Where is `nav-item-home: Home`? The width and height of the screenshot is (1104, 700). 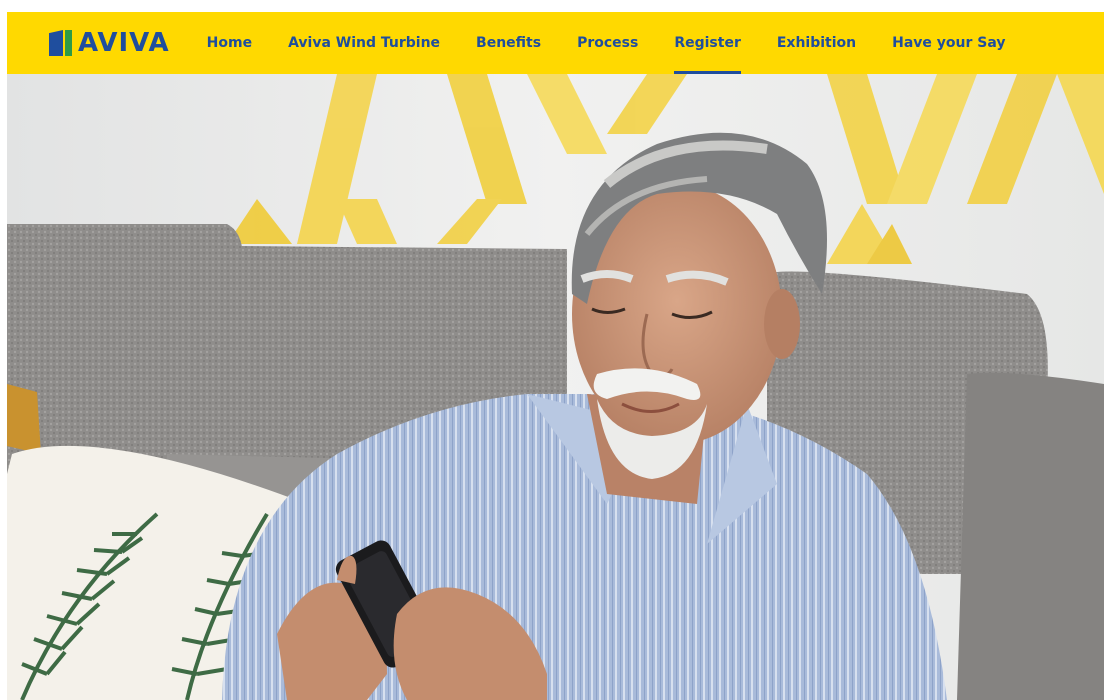 nav-item-home: Home is located at coordinates (229, 43).